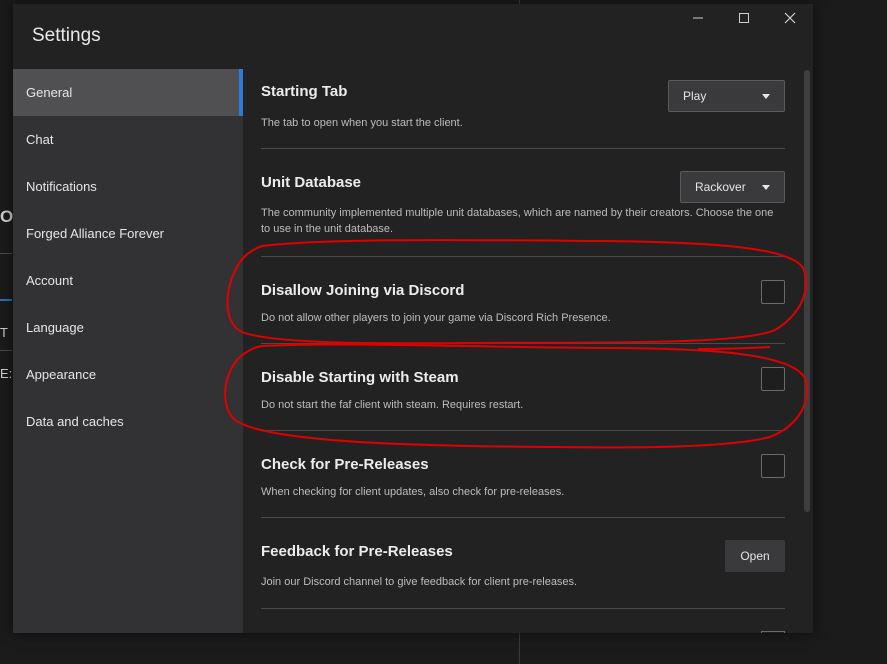 The width and height of the screenshot is (887, 664). Describe the element at coordinates (773, 379) in the screenshot. I see `disable-steam-checkbox` at that location.